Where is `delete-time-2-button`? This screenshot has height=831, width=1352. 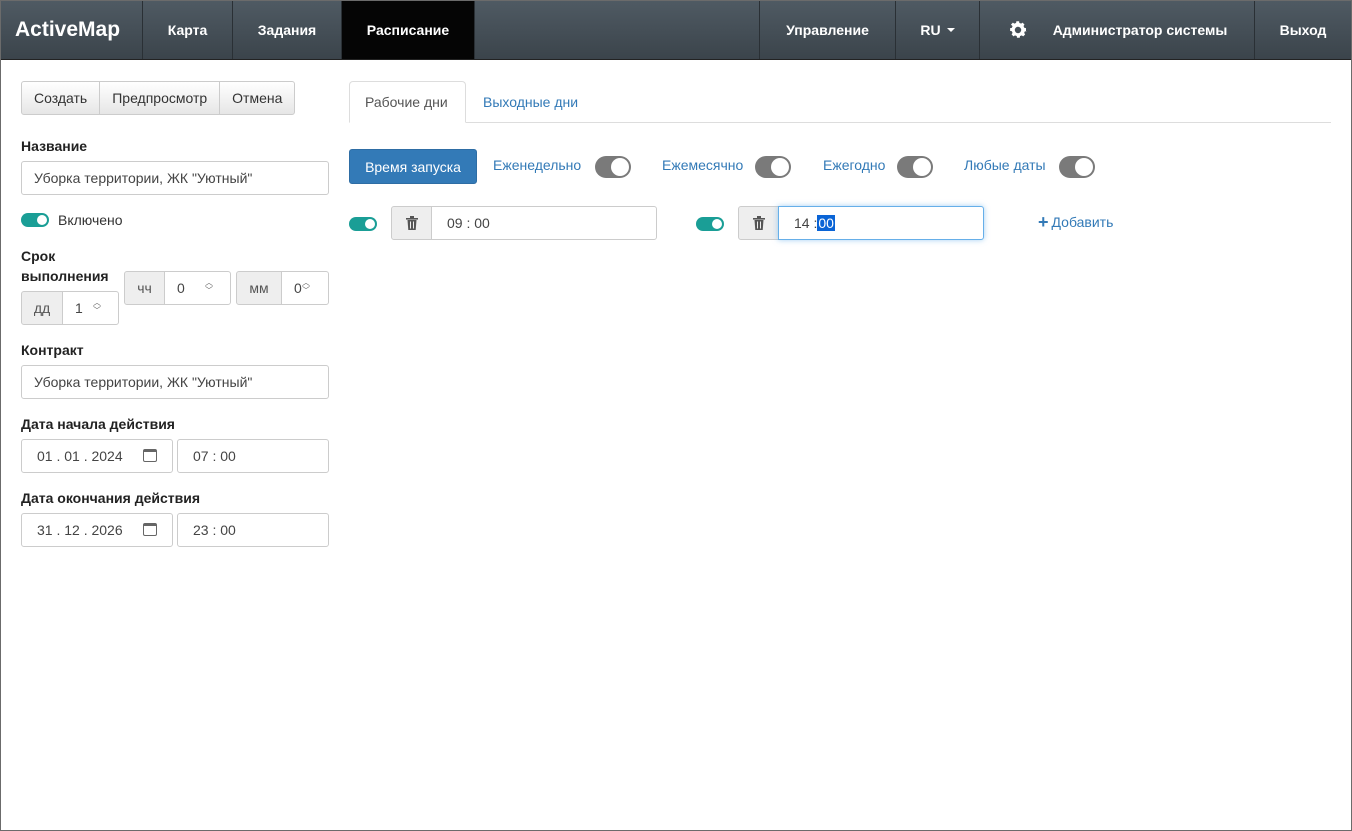 delete-time-2-button is located at coordinates (758, 223).